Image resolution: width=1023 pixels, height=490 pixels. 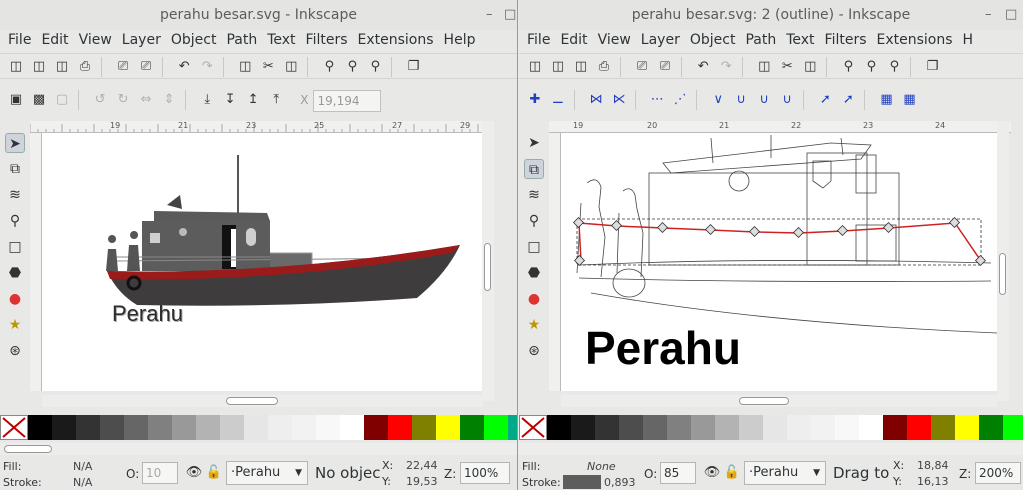 I want to click on menu-object: Object, so click(x=709, y=40).